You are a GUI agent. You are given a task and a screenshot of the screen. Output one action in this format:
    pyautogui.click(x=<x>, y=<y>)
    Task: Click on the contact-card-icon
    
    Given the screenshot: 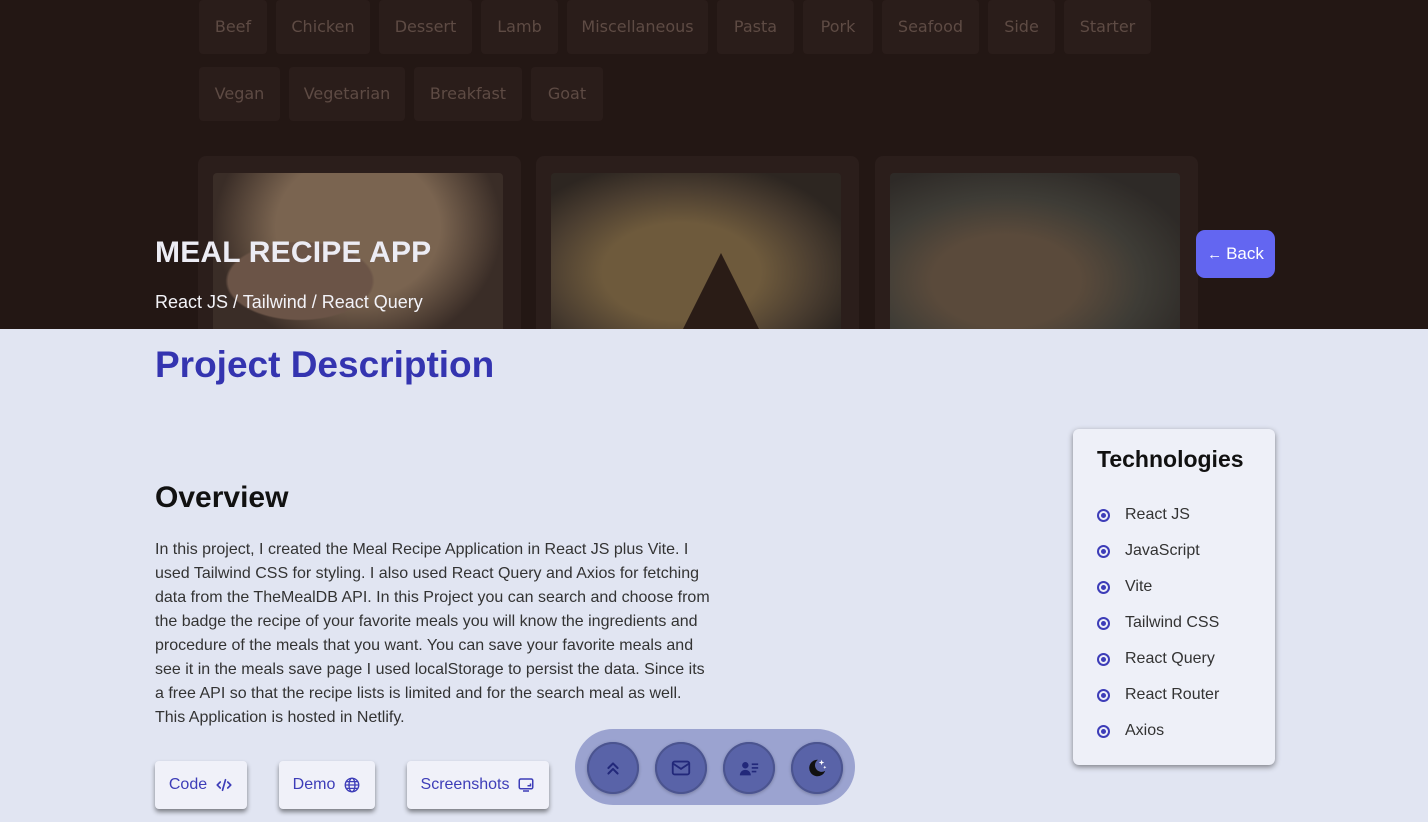 What is the action you would take?
    pyautogui.click(x=749, y=769)
    